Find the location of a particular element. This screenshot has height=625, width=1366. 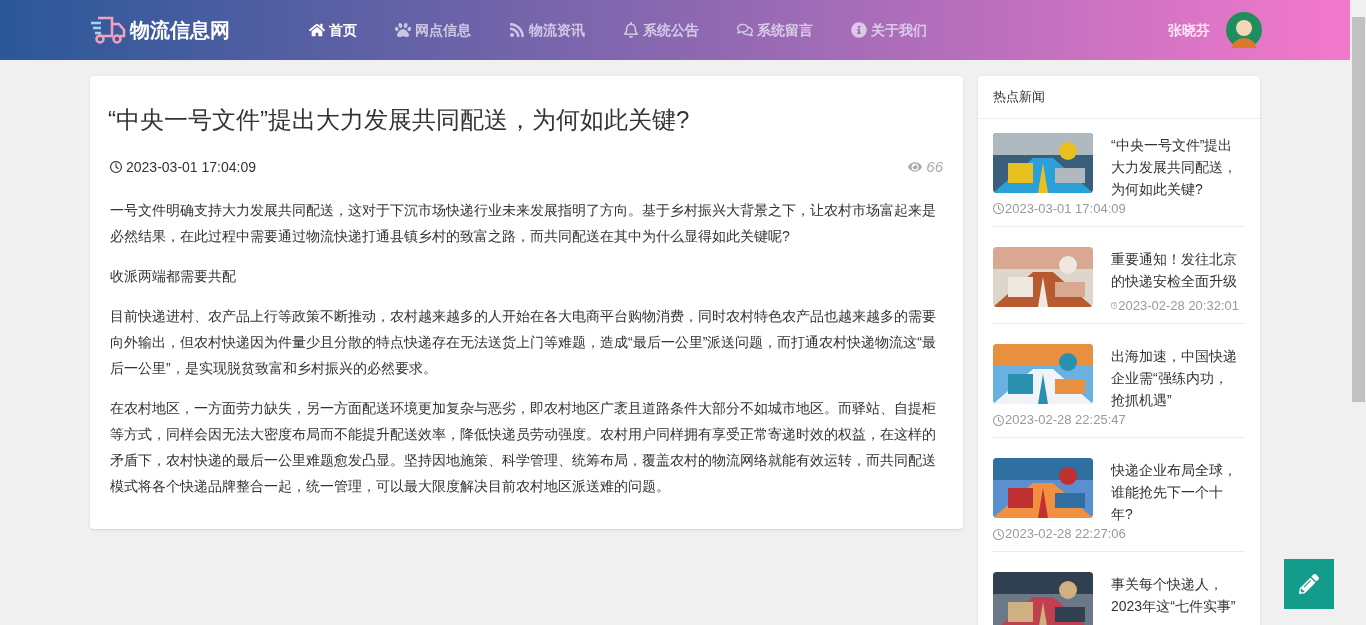

pencil-icon is located at coordinates (1309, 584).